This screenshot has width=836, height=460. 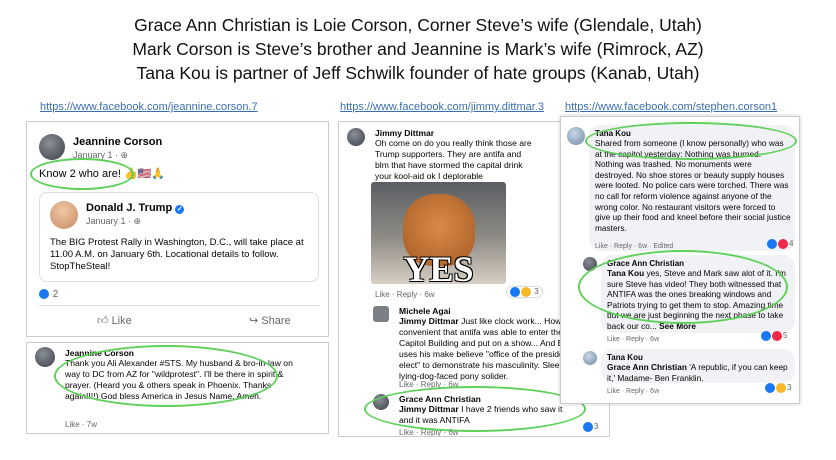 What do you see at coordinates (438, 233) in the screenshot?
I see `meme-image: YES` at bounding box center [438, 233].